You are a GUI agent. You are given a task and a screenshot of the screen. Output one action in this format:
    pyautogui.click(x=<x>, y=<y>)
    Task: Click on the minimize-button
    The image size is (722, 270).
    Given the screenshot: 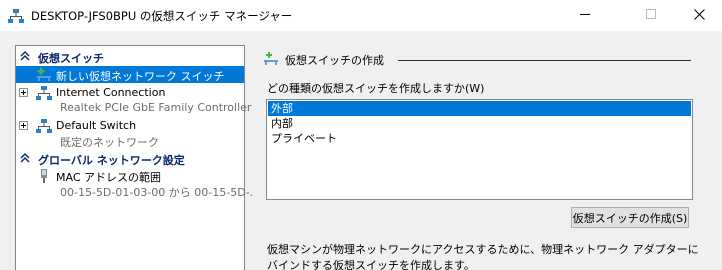 What is the action you would take?
    pyautogui.click(x=585, y=15)
    